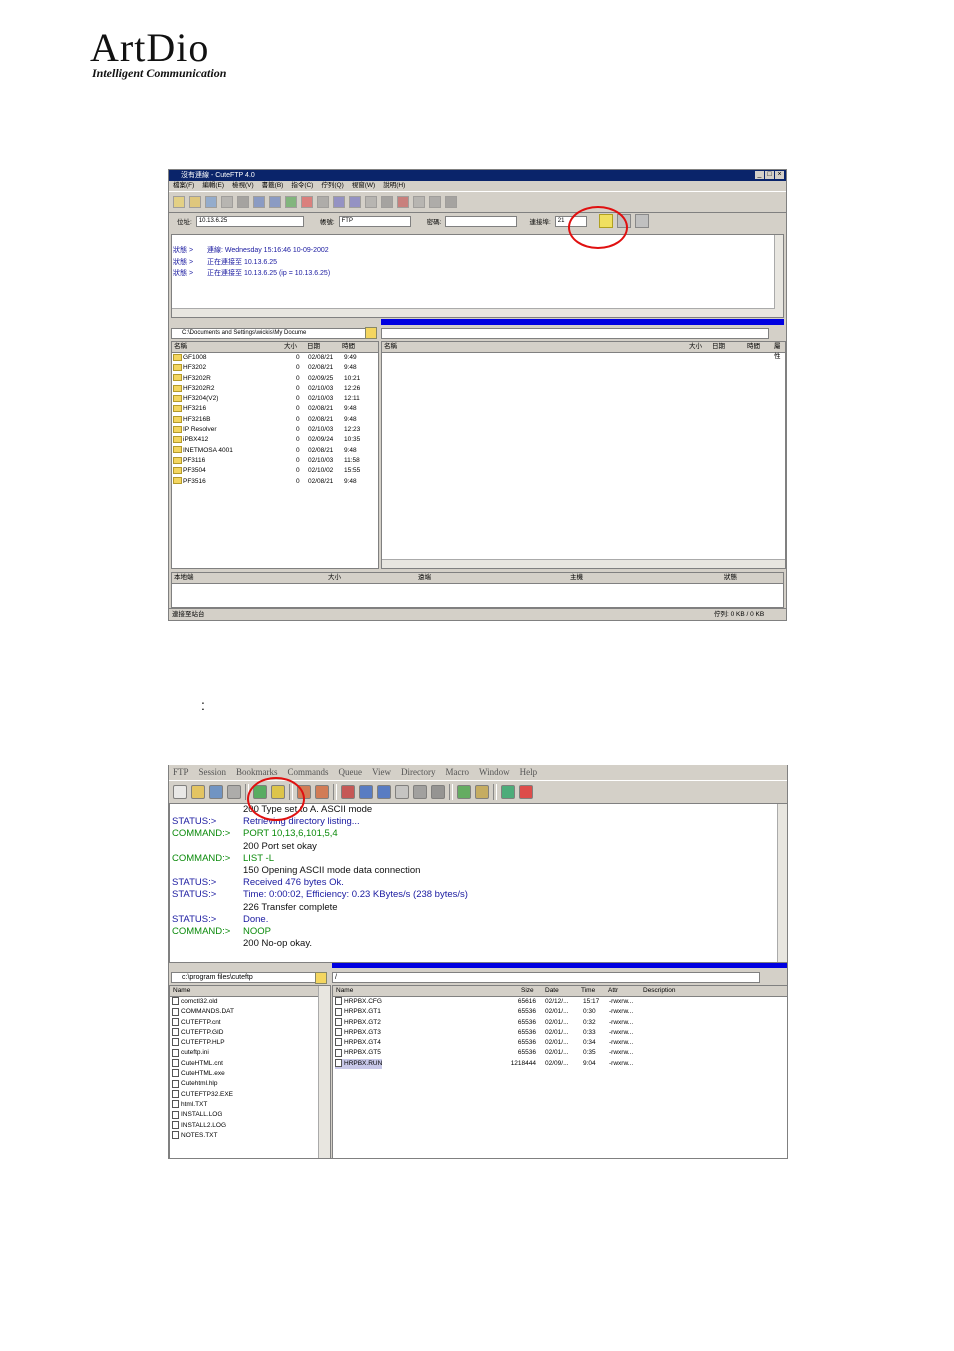 This screenshot has height=1351, width=954. I want to click on file-row: CUTEFTP.GID, so click(250, 1033).